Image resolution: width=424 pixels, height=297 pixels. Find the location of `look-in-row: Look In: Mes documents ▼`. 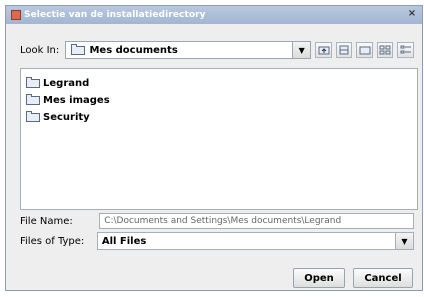

look-in-row: Look In: Mes documents ▼ is located at coordinates (217, 50).